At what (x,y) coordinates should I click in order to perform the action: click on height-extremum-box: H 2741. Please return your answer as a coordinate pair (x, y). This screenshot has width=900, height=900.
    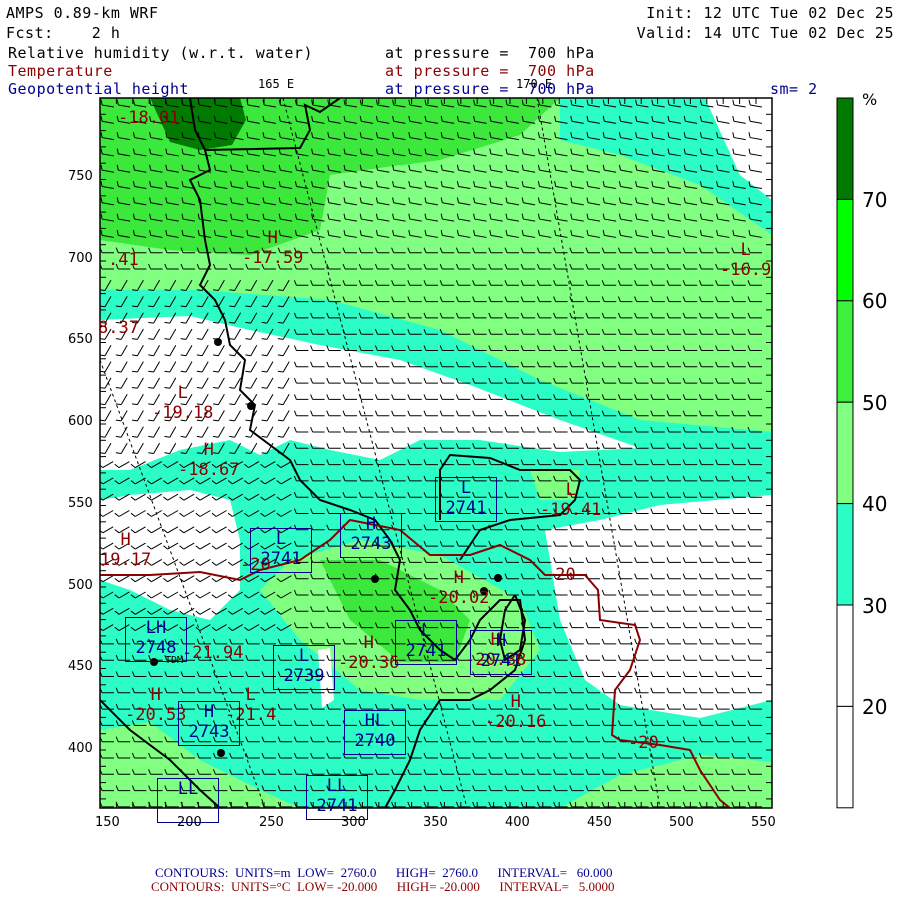
    Looking at the image, I should click on (501, 652).